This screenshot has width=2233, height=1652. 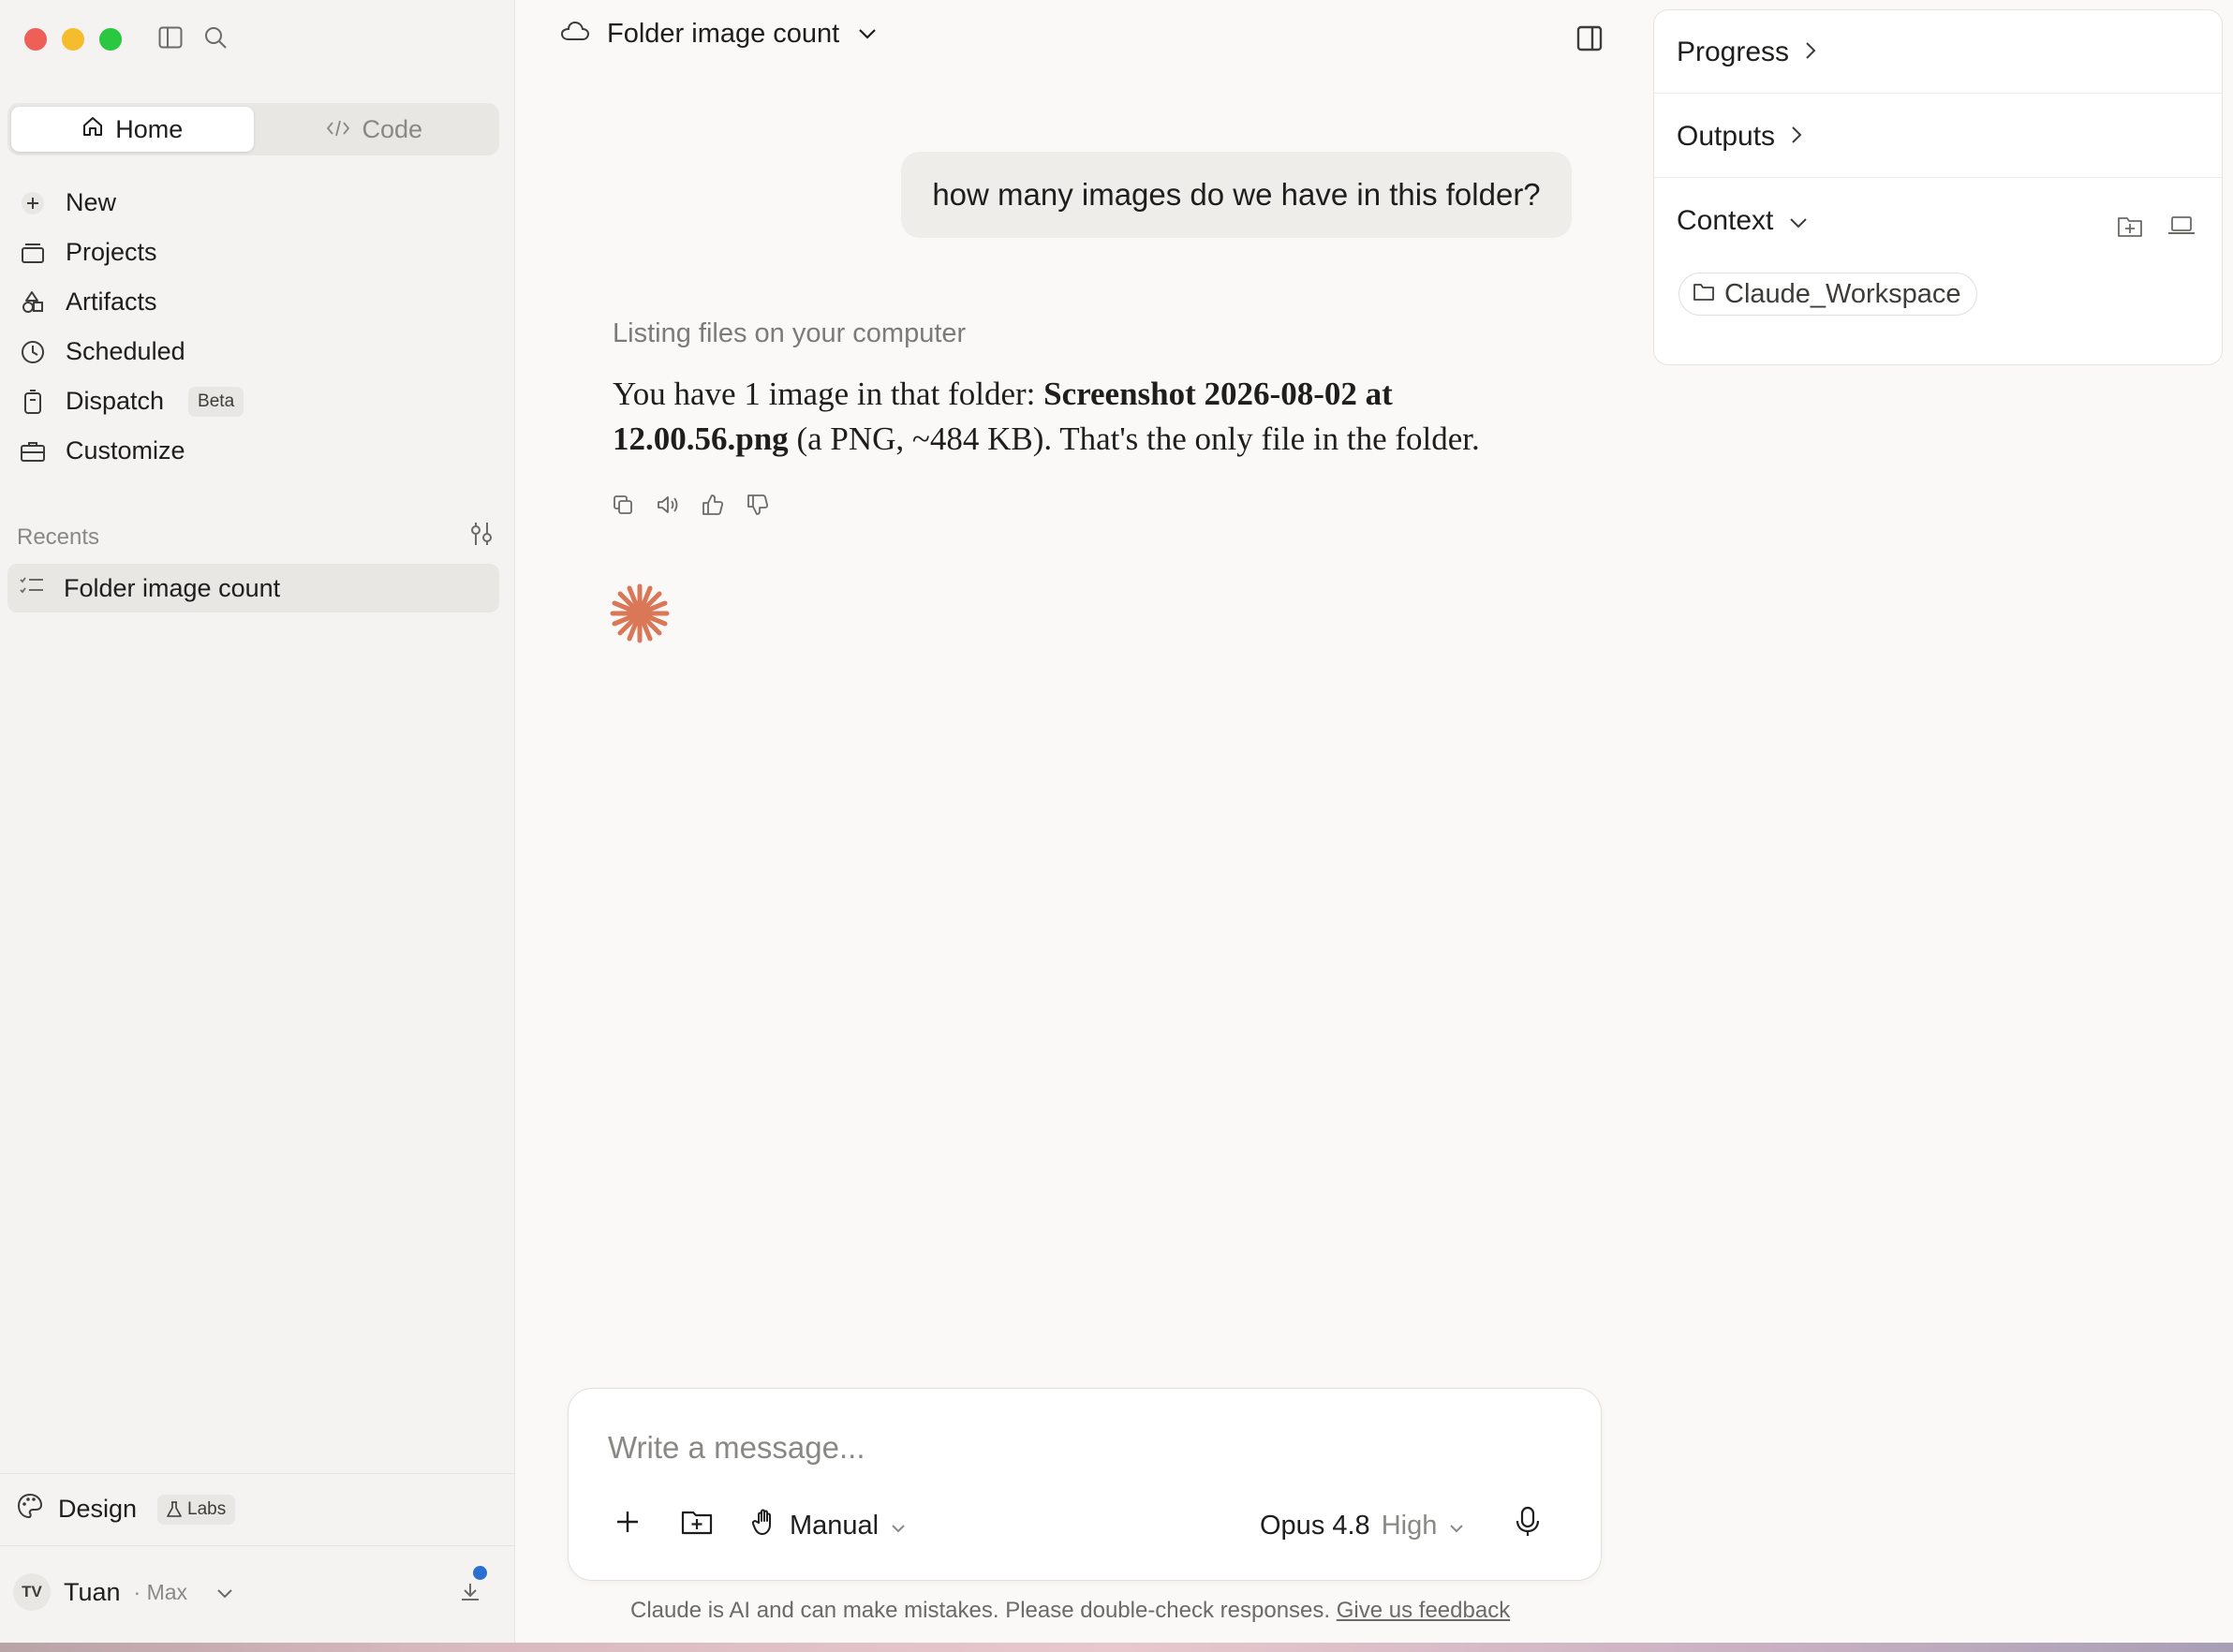 What do you see at coordinates (33, 451) in the screenshot?
I see `briefcase-icon` at bounding box center [33, 451].